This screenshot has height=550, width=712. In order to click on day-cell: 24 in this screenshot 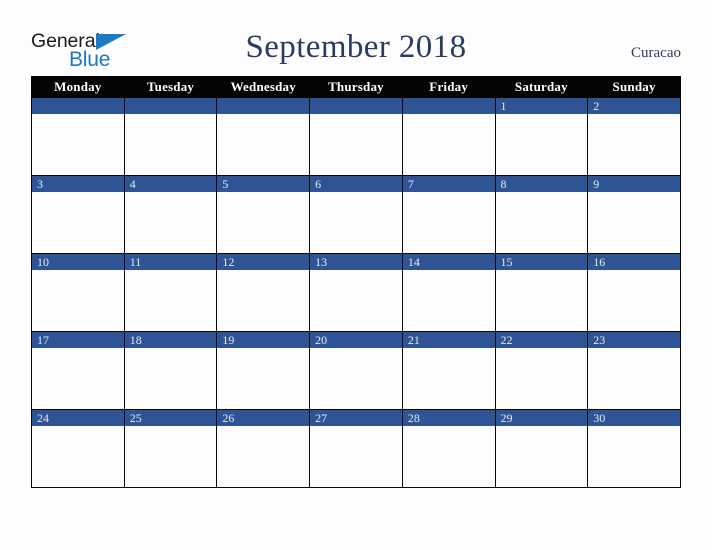, I will do `click(78, 448)`.